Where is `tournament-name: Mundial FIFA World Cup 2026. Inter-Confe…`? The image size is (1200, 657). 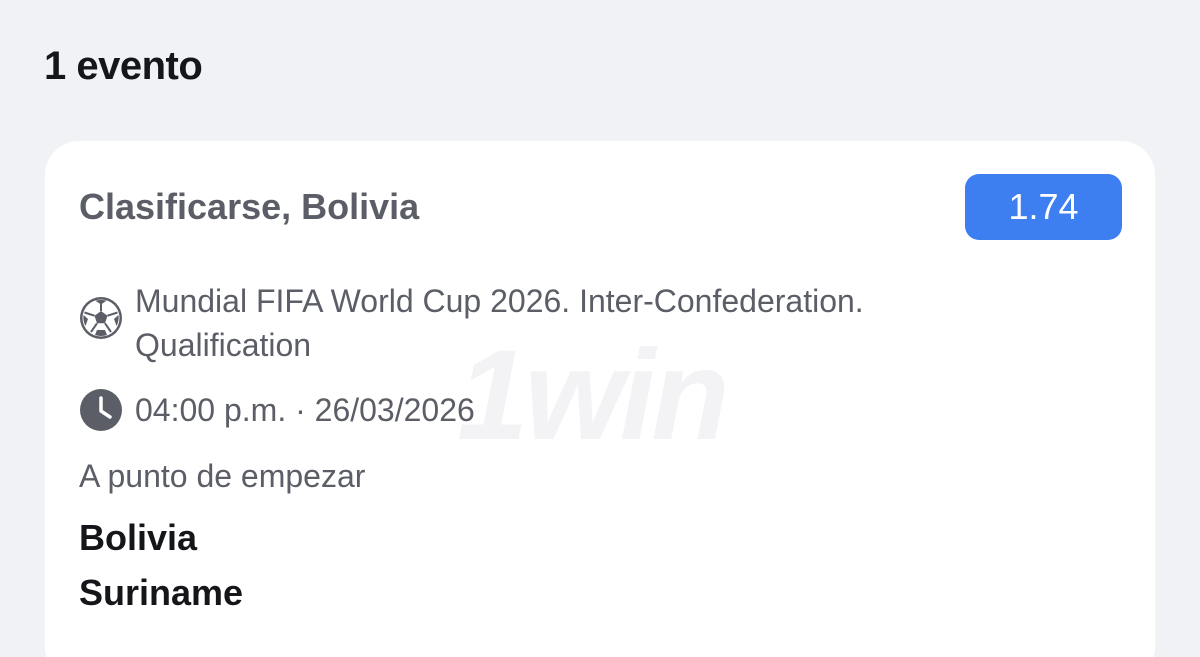
tournament-name: Mundial FIFA World Cup 2026. Inter-Confe… is located at coordinates (499, 323).